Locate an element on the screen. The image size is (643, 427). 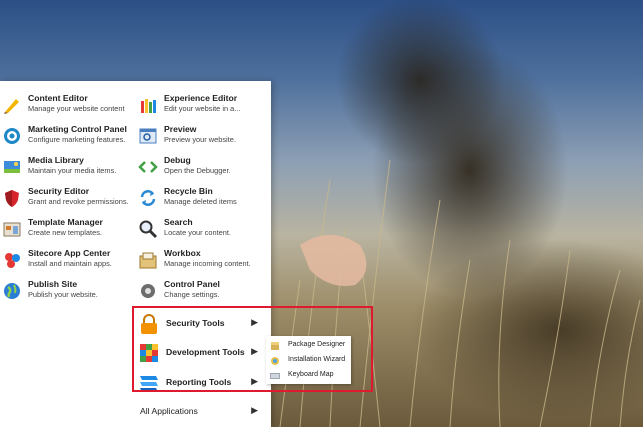
control-panel-icon is located at coordinates (148, 291).